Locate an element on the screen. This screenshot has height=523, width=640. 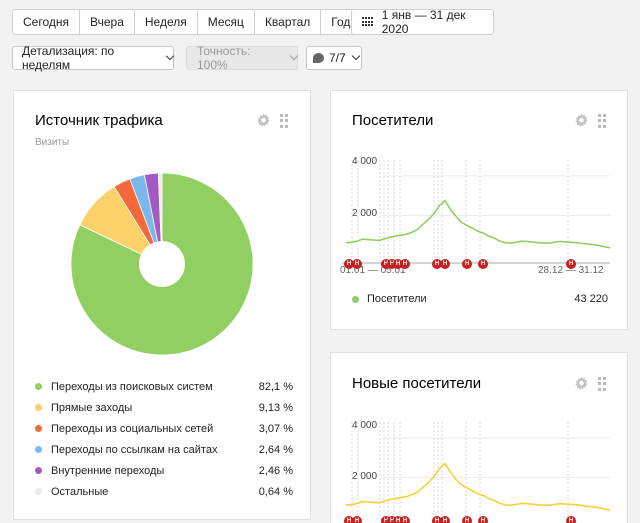
legend-label: Остальные is located at coordinates (80, 491).